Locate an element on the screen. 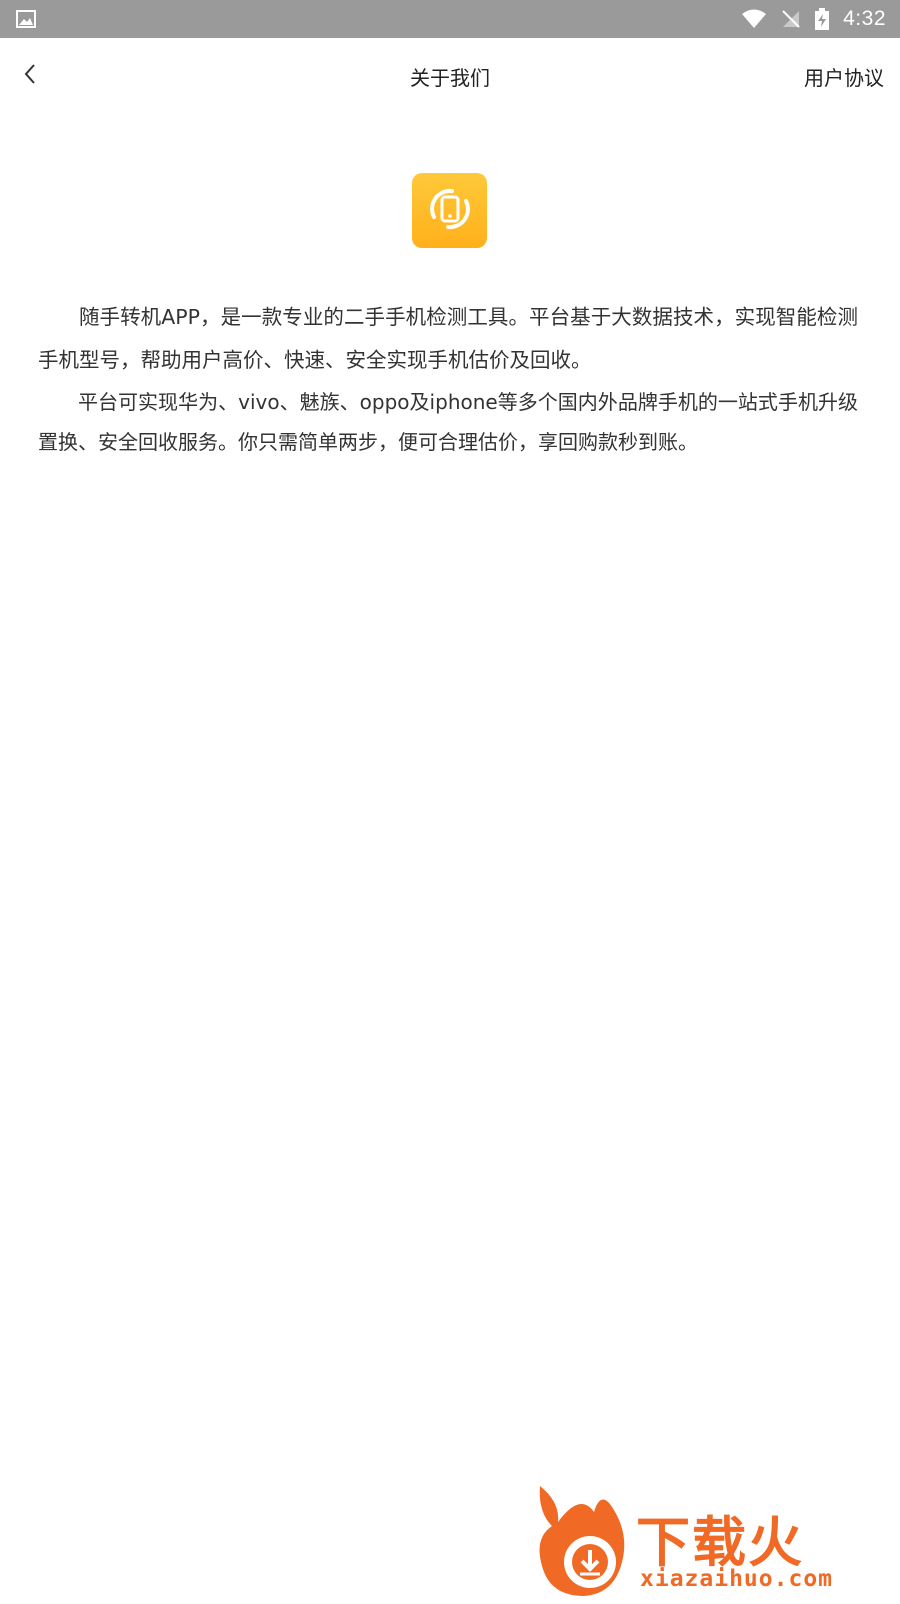 This screenshot has width=900, height=1604. image-notification-icon is located at coordinates (26, 19).